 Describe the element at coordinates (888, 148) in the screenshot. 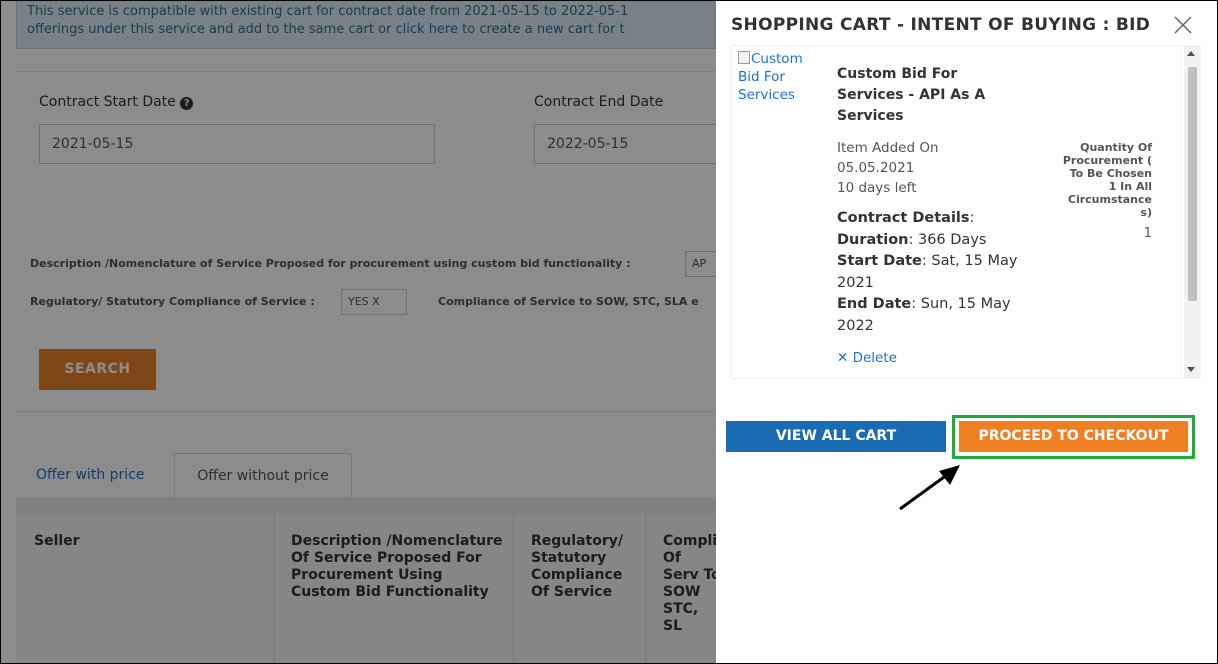

I see `item-added-label: Item Added On` at that location.